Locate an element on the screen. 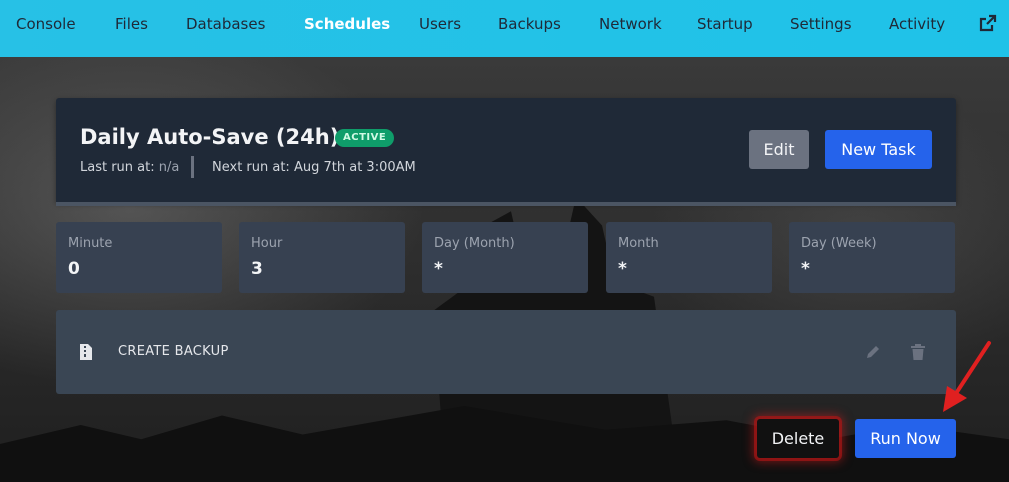 The image size is (1009, 482). tab-databases: Databases is located at coordinates (225, 24).